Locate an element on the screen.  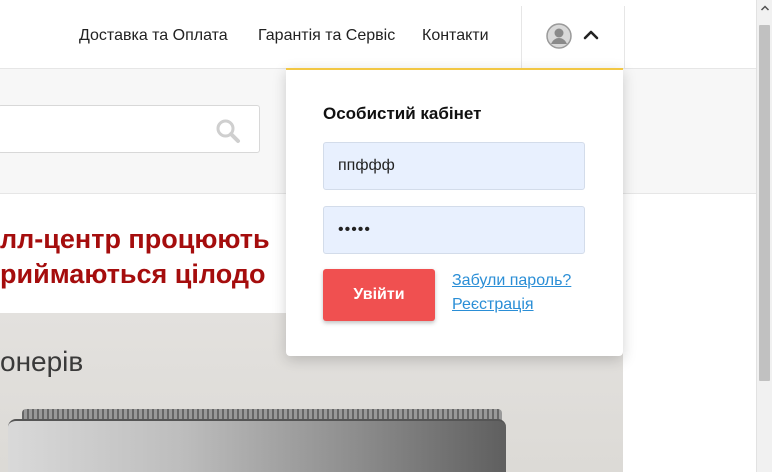
nav-link-delivery: Доставка та Оплата is located at coordinates (153, 36).